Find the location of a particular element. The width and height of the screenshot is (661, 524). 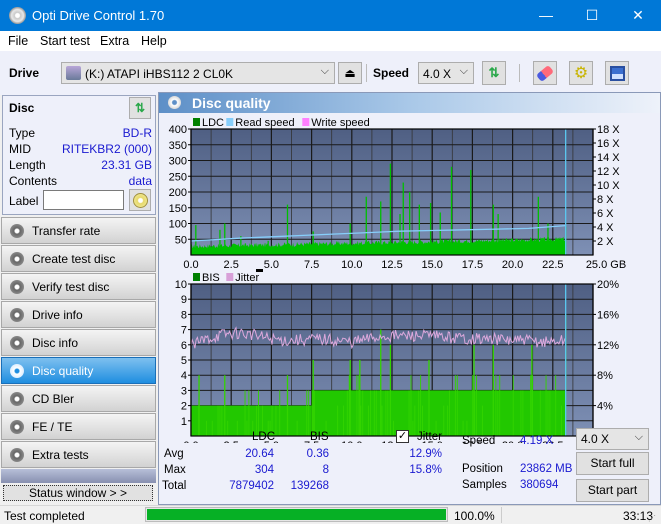

refresh-arrows-icon: ⇅ is located at coordinates (140, 108).